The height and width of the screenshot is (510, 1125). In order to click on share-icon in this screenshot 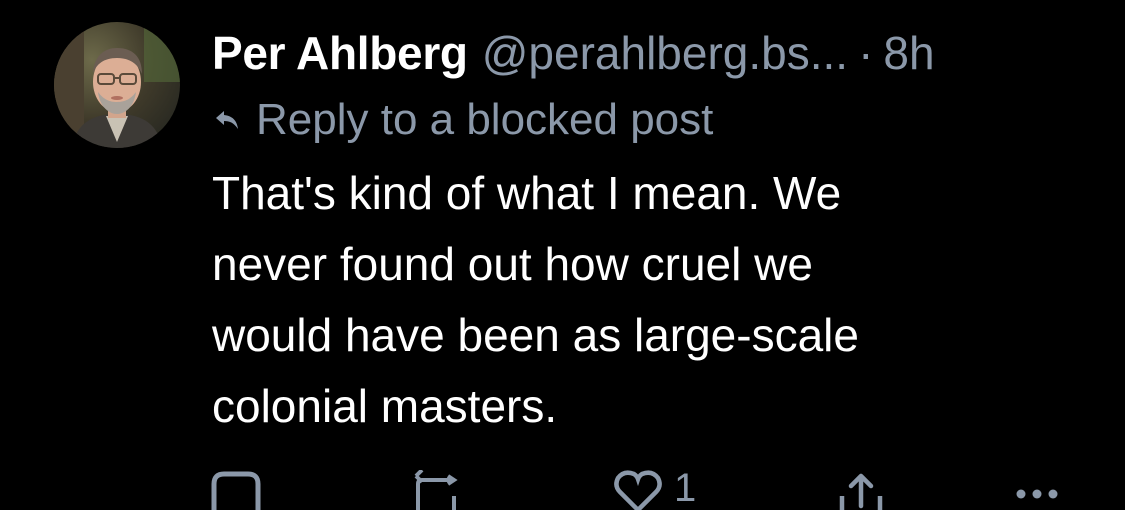, I will do `click(861, 491)`.